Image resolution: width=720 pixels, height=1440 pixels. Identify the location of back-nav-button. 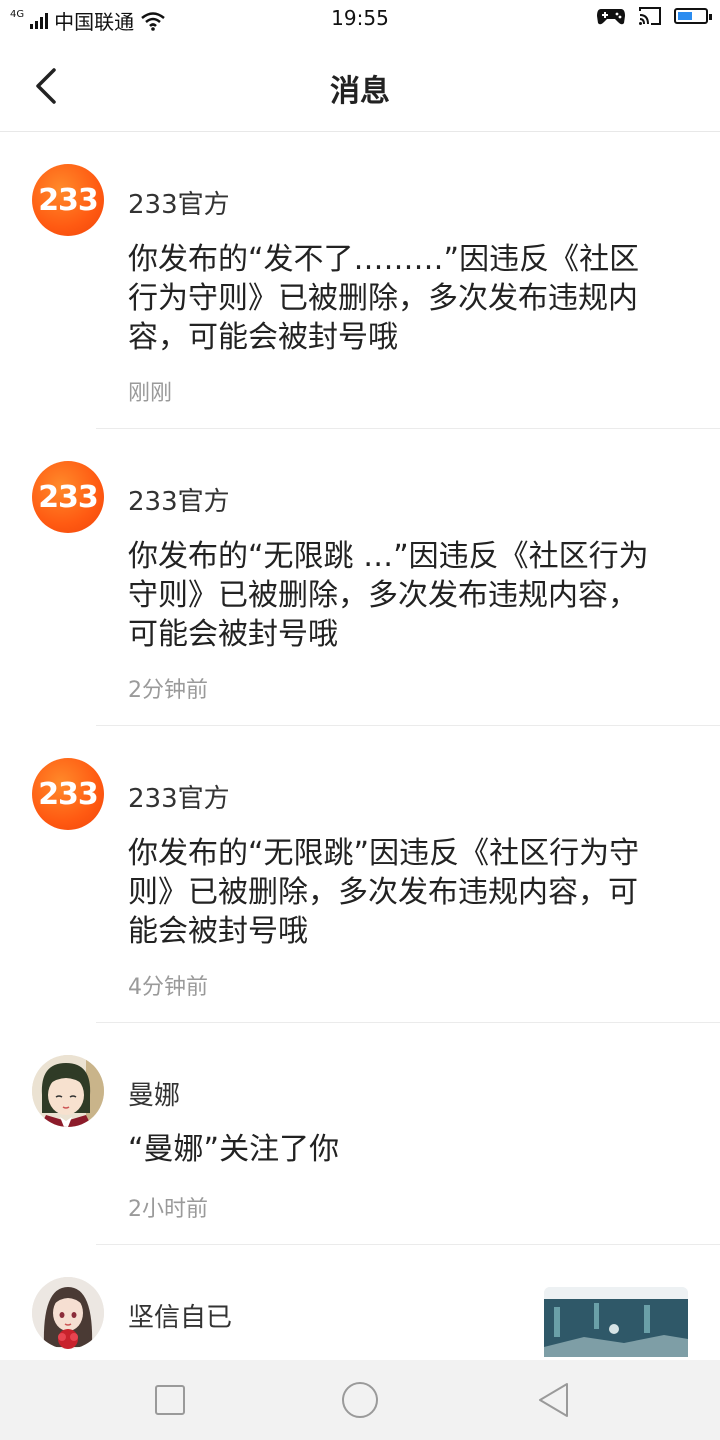
(554, 1400).